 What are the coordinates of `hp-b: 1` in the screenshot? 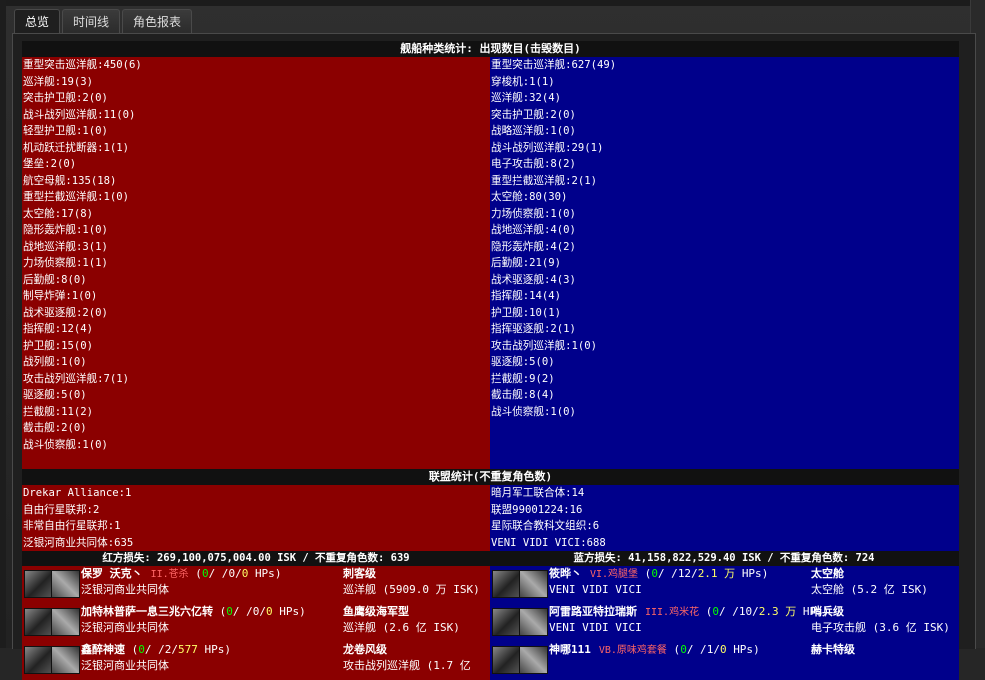 It's located at (710, 649).